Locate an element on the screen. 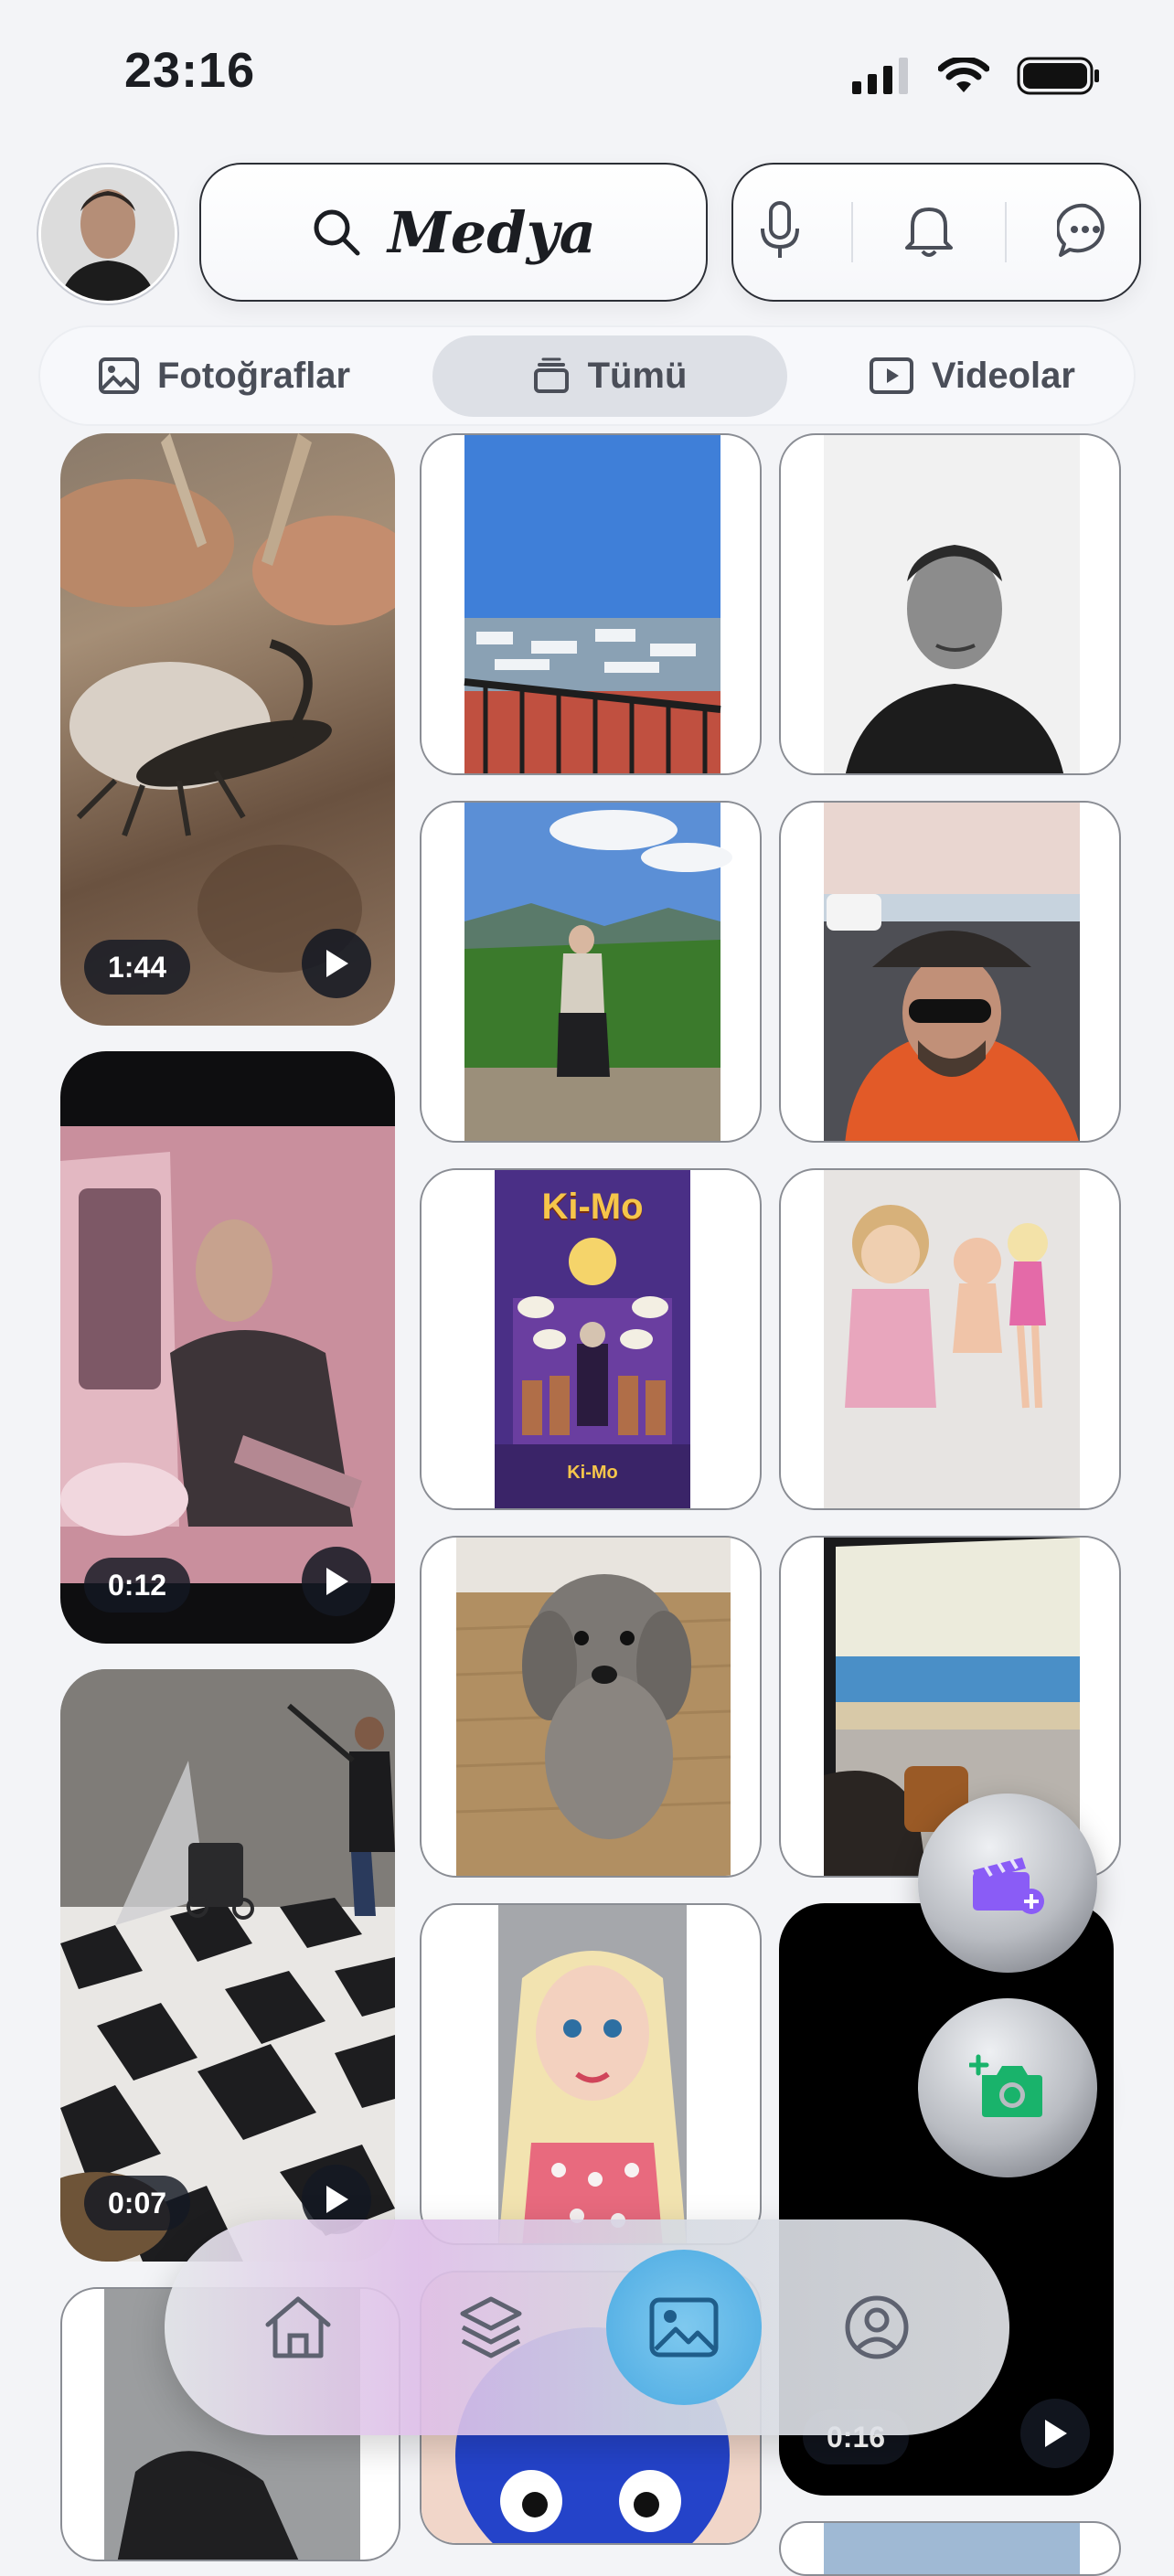 Image resolution: width=1174 pixels, height=2576 pixels. profile-icon is located at coordinates (876, 2327).